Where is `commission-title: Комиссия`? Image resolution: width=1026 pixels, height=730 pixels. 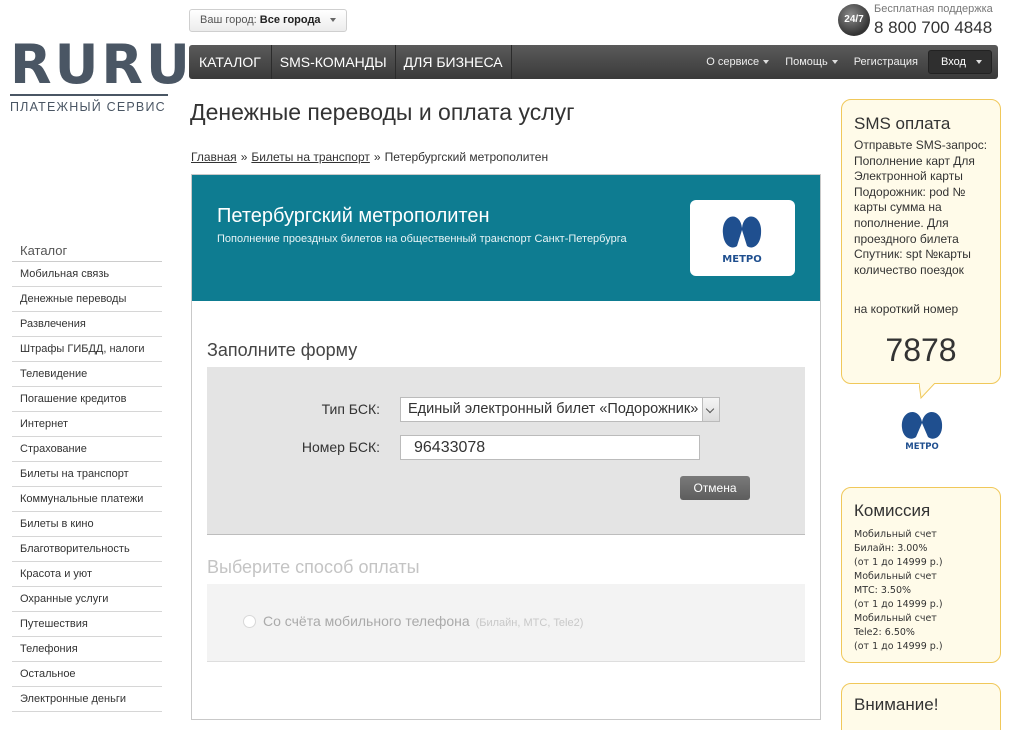
commission-title: Комиссия is located at coordinates (892, 510).